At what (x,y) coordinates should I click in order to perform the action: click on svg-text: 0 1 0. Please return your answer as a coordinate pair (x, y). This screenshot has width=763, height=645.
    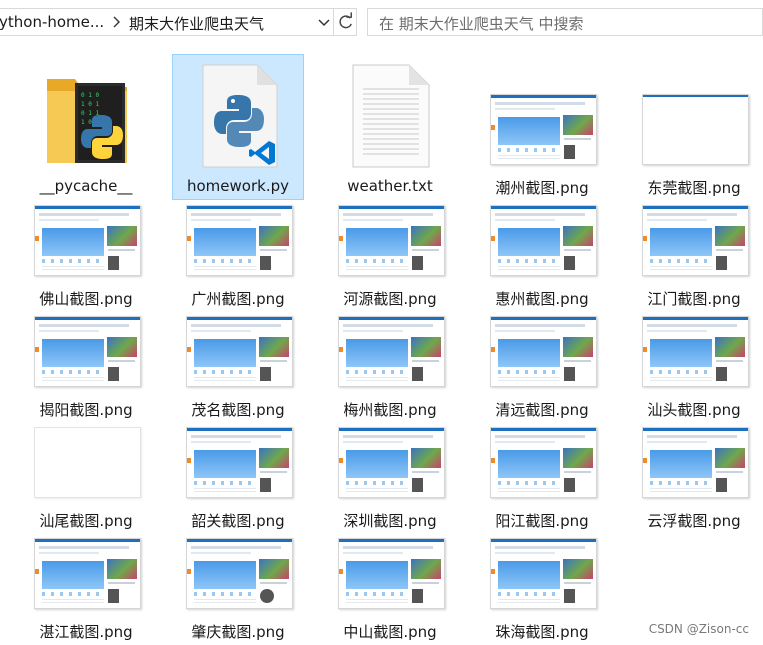
    Looking at the image, I should click on (90, 95).